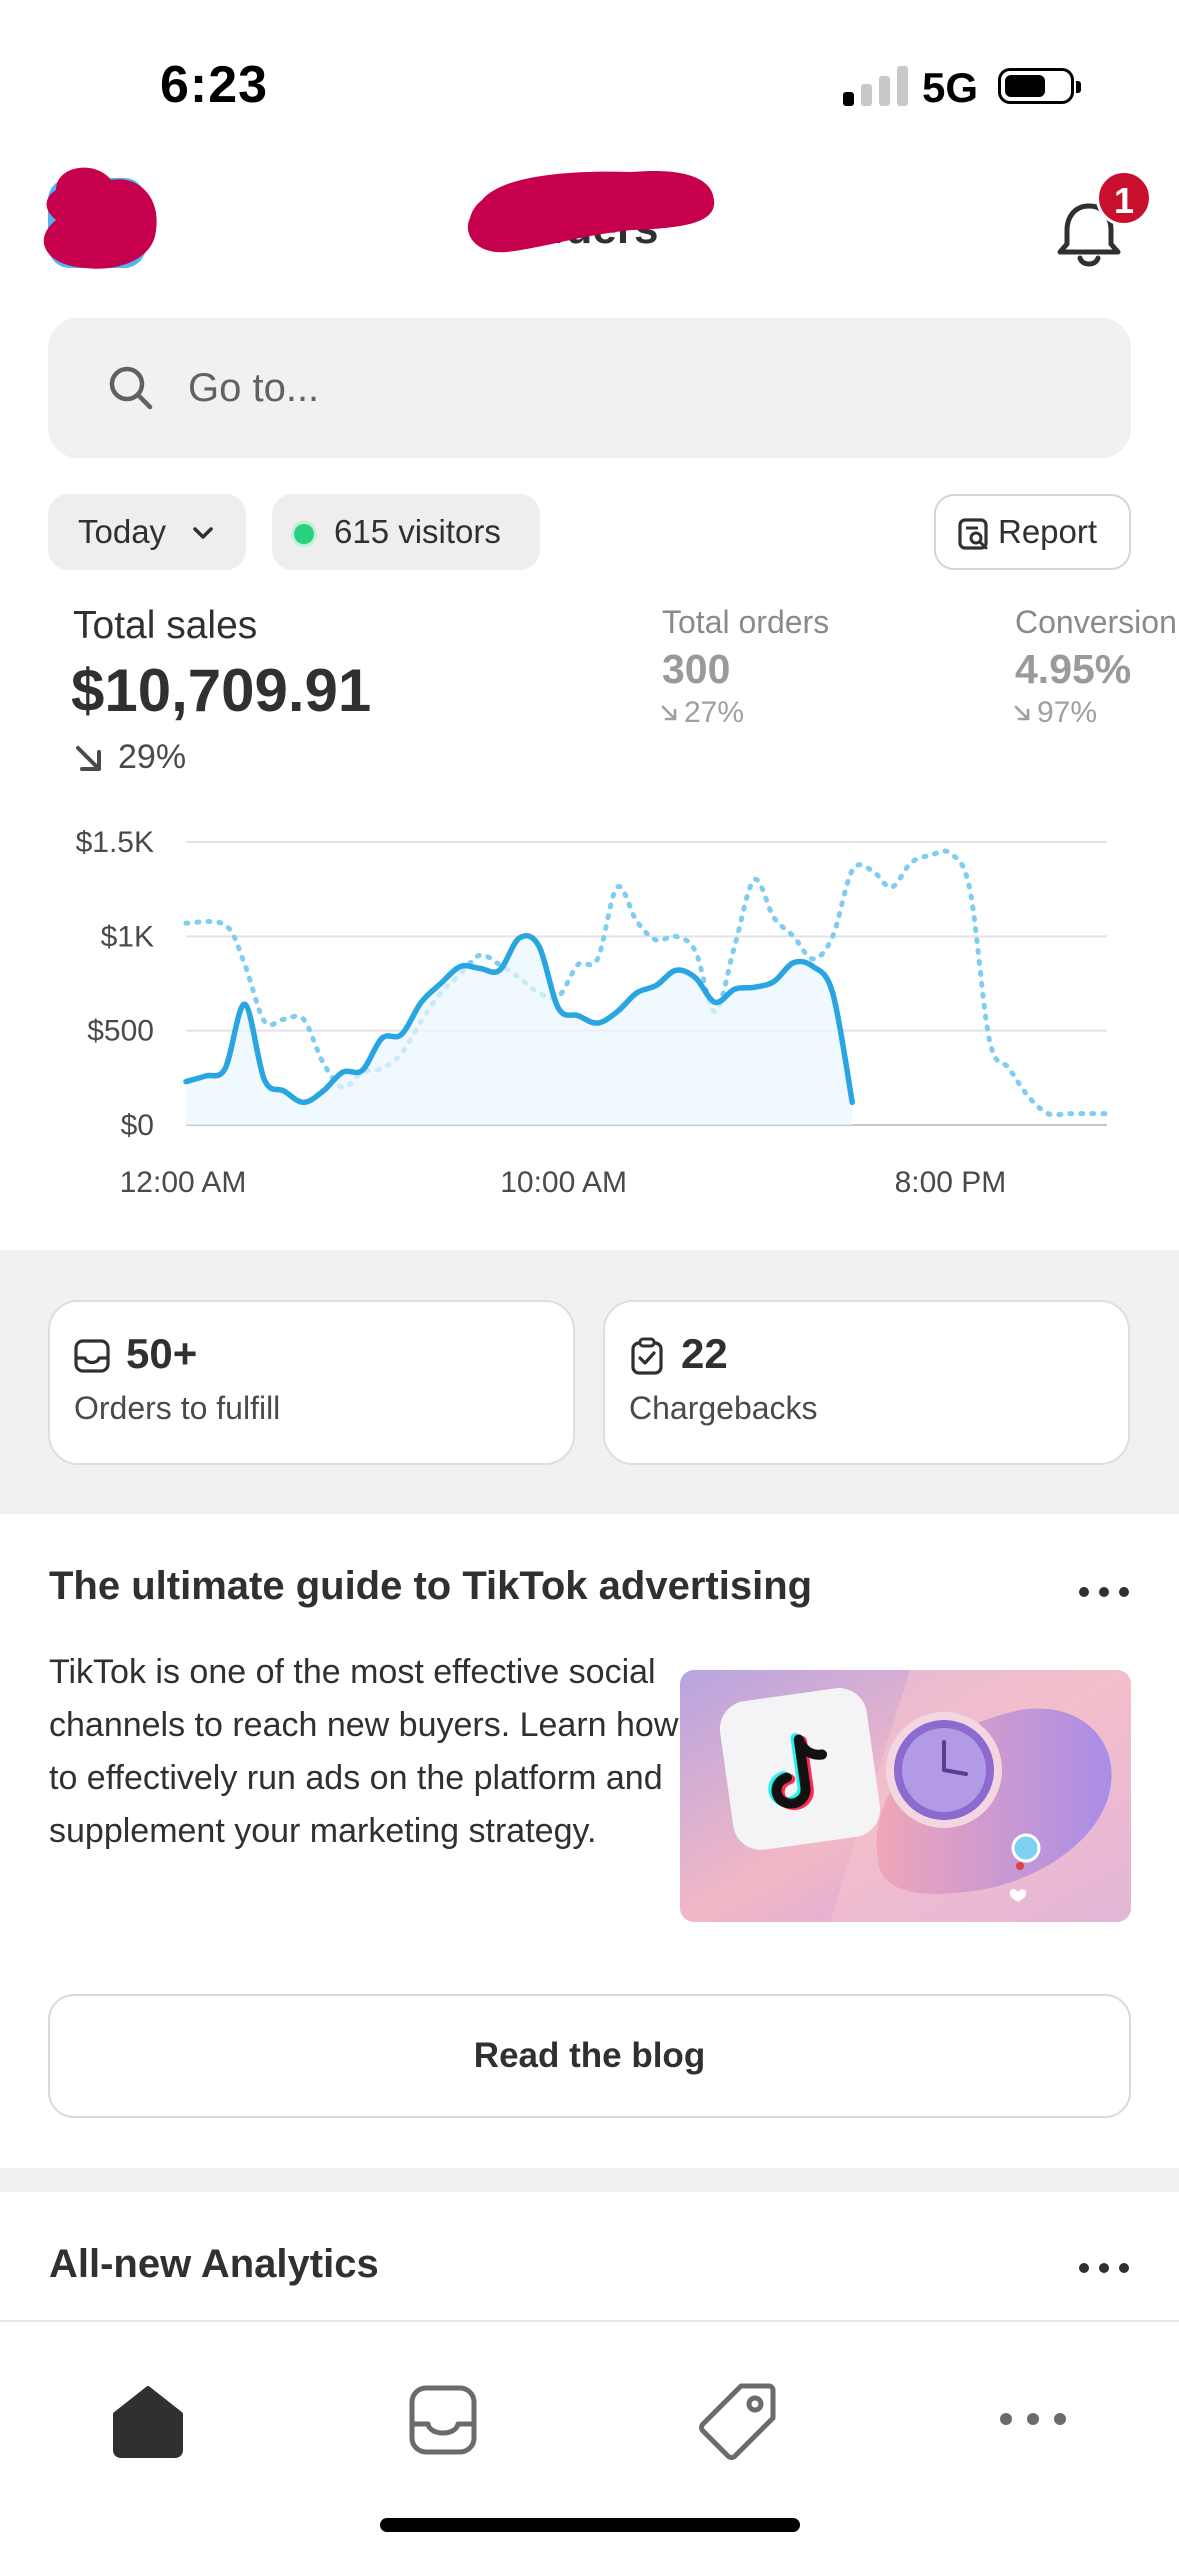 The image size is (1179, 2556). I want to click on chart-y-tick-label: $1.5K, so click(115, 842).